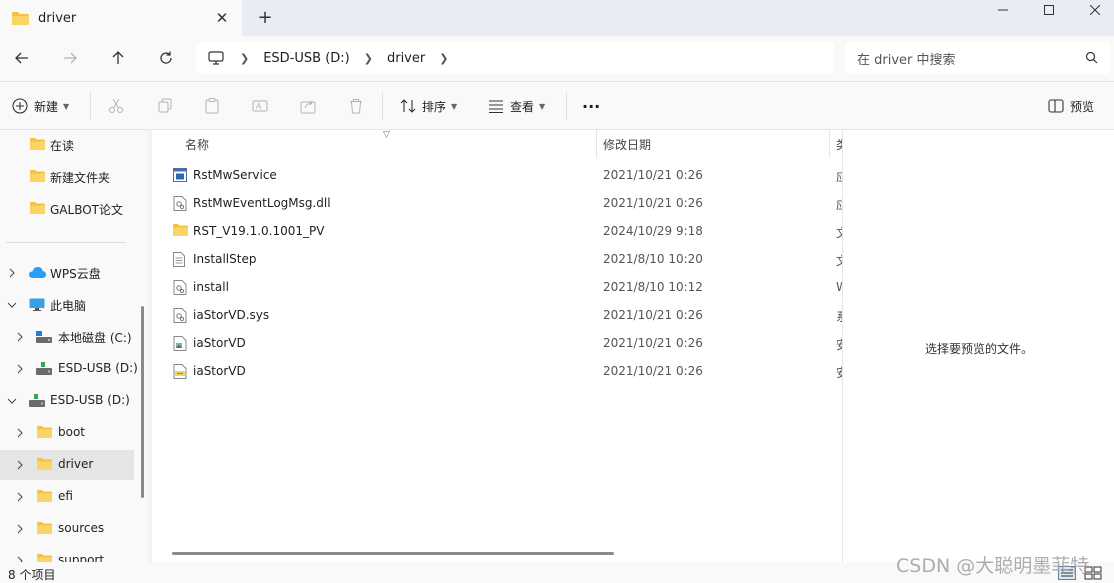 Image resolution: width=1114 pixels, height=583 pixels. I want to click on tab-driver: driver ✕, so click(121, 18).